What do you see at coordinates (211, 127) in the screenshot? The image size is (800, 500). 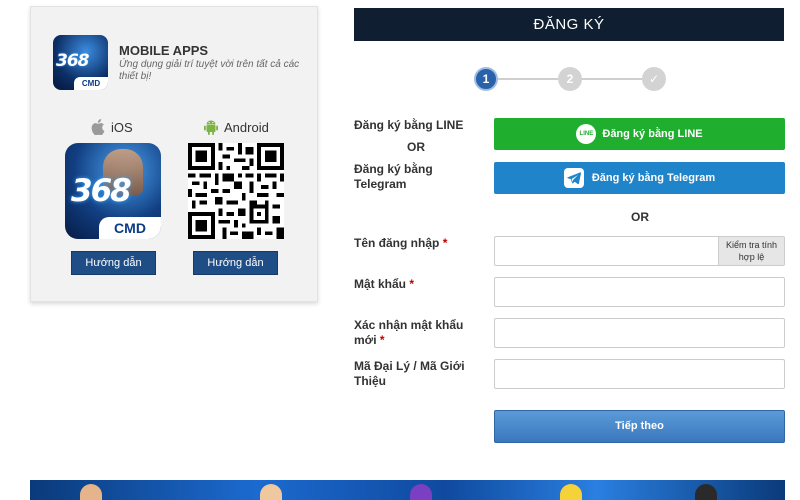 I see `android-icon` at bounding box center [211, 127].